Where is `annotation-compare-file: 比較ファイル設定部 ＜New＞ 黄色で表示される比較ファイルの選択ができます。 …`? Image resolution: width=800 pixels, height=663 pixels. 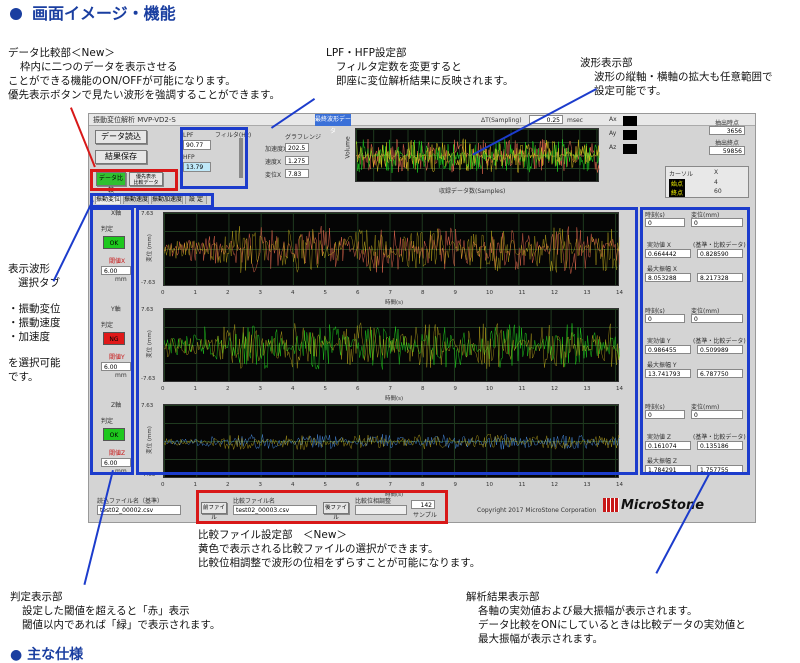 annotation-compare-file: 比較ファイル設定部 ＜New＞ 黄色で表示される比較ファイルの選択ができます。 … is located at coordinates (339, 549).